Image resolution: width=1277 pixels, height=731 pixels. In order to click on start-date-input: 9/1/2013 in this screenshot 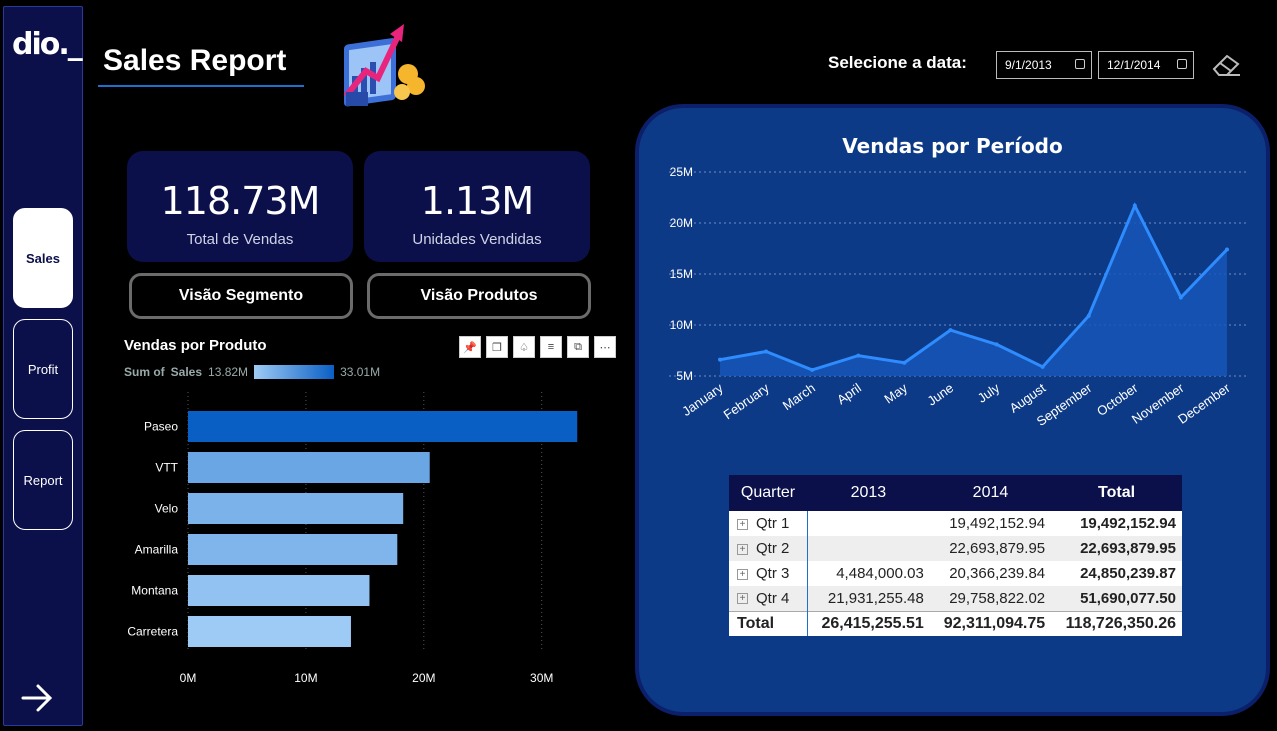, I will do `click(1044, 65)`.